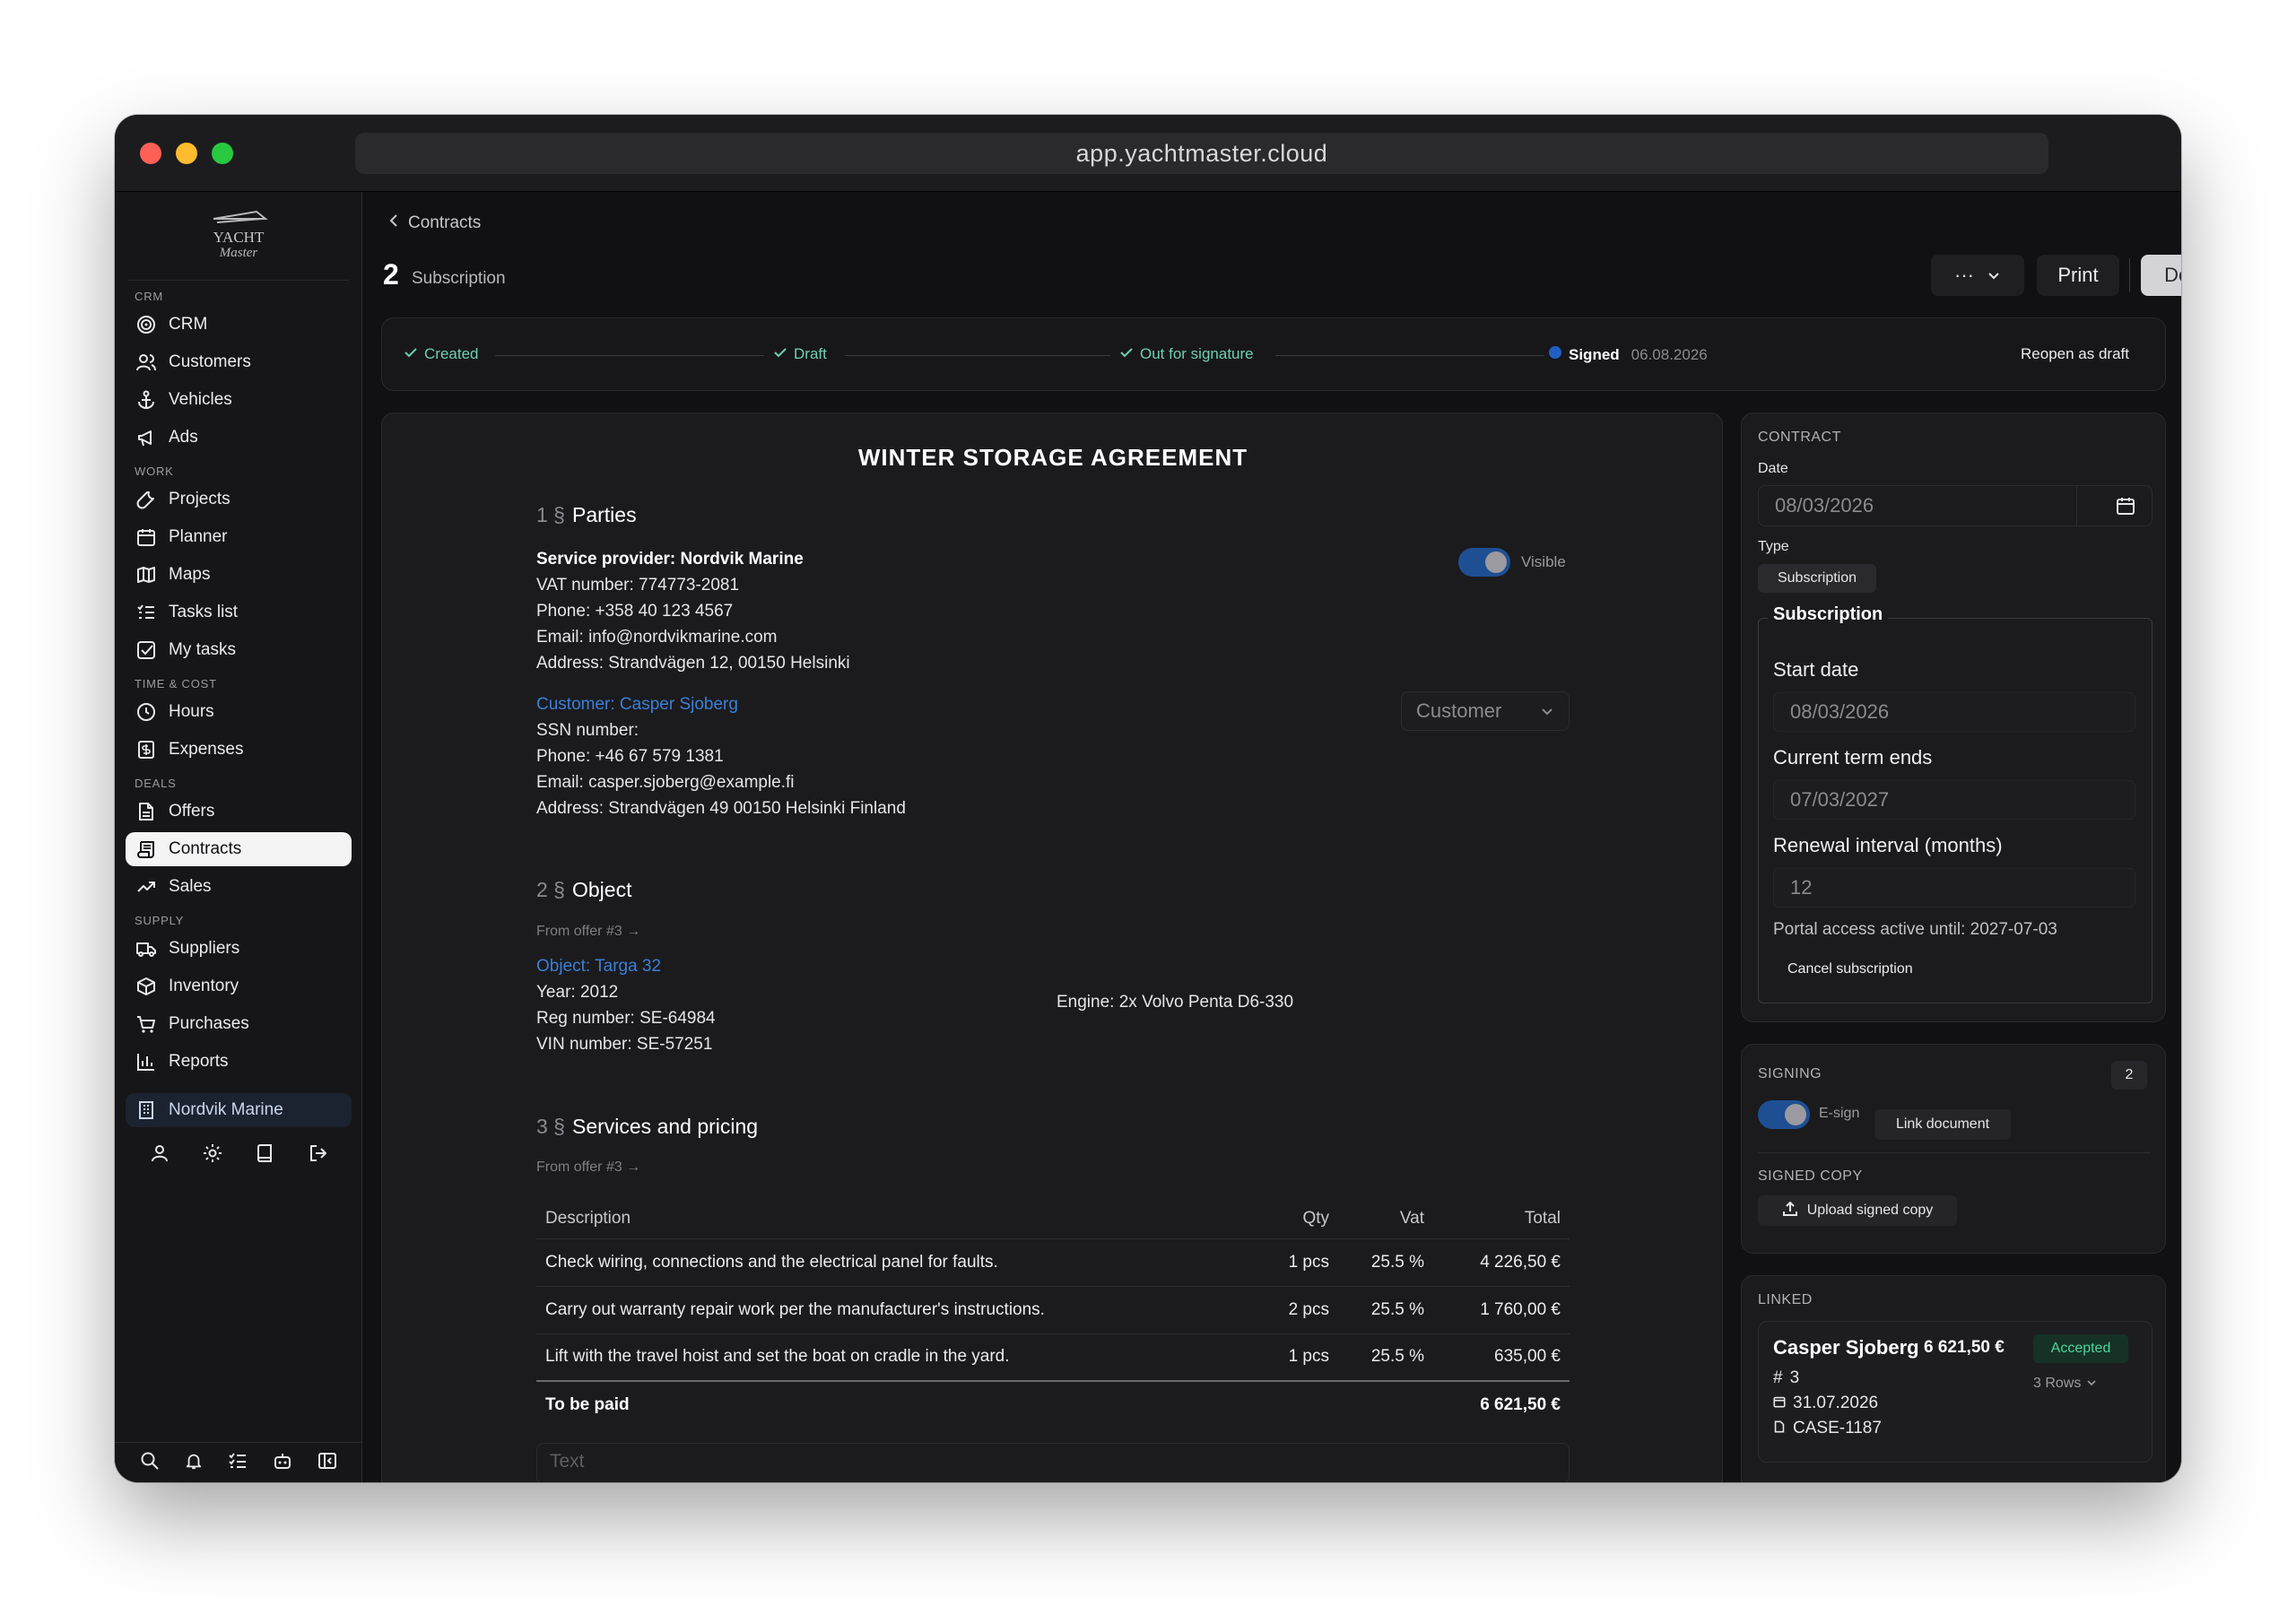 The height and width of the screenshot is (1598, 2296). What do you see at coordinates (146, 750) in the screenshot?
I see `receipt-icon` at bounding box center [146, 750].